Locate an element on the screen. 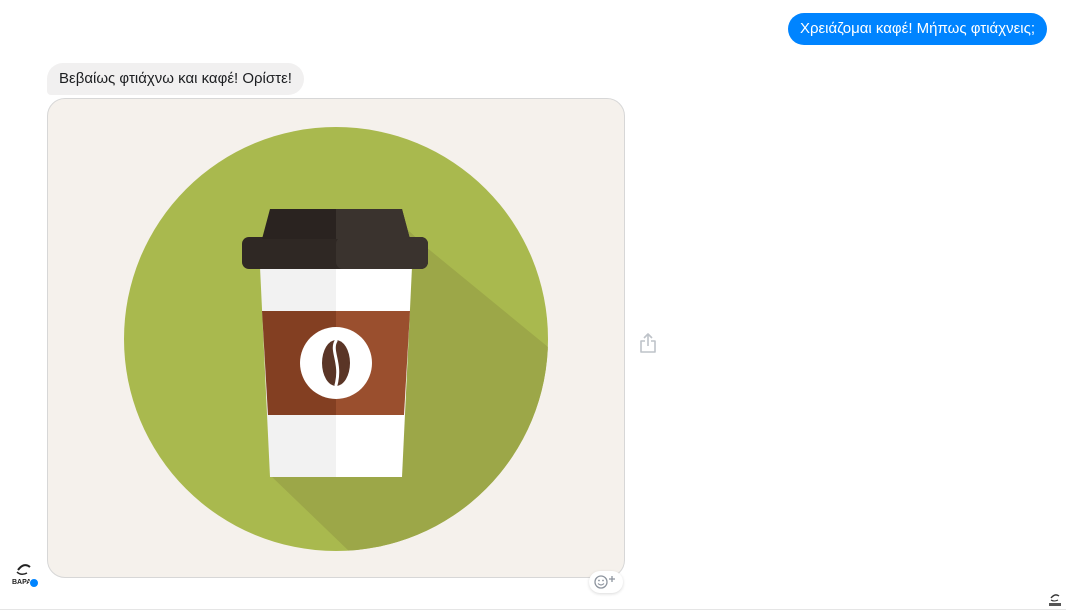  share-icon is located at coordinates (648, 343).